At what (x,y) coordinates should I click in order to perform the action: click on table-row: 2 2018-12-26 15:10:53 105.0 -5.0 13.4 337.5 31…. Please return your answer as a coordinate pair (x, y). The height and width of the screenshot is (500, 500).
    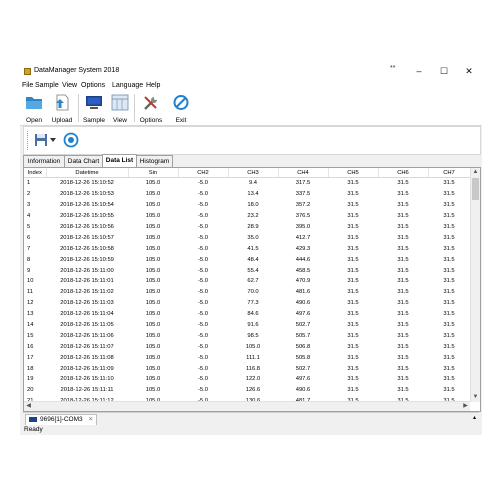
    Looking at the image, I should click on (247, 194).